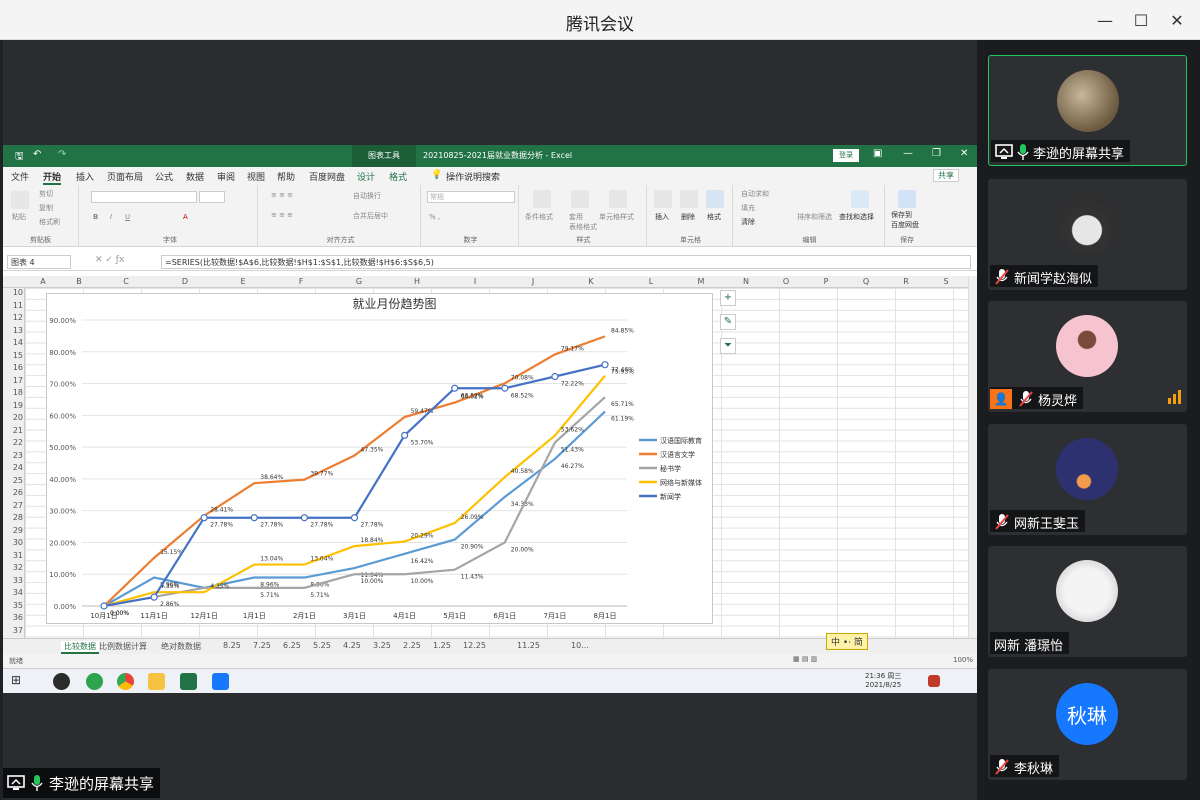 Image resolution: width=1200 pixels, height=800 pixels. What do you see at coordinates (52, 177) in the screenshot?
I see `tab-home: 开始` at bounding box center [52, 177].